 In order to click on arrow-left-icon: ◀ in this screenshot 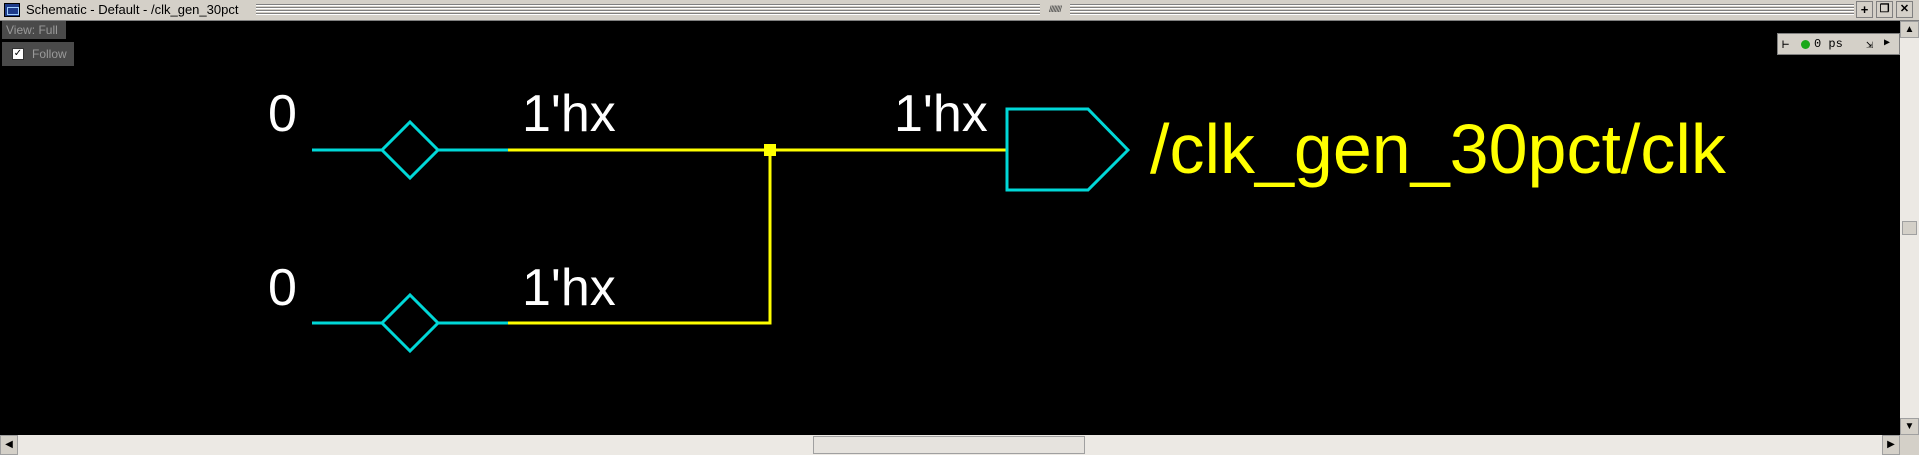, I will do `click(9, 445)`.